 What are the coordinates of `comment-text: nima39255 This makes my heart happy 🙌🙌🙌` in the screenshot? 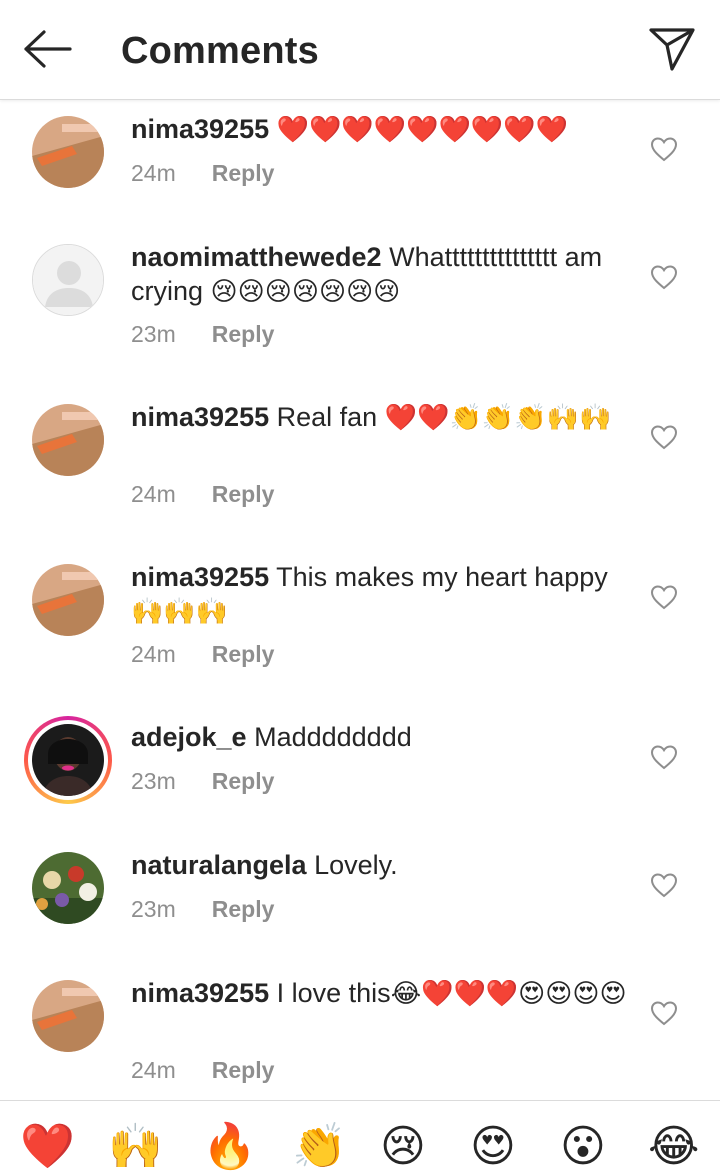 It's located at (381, 594).